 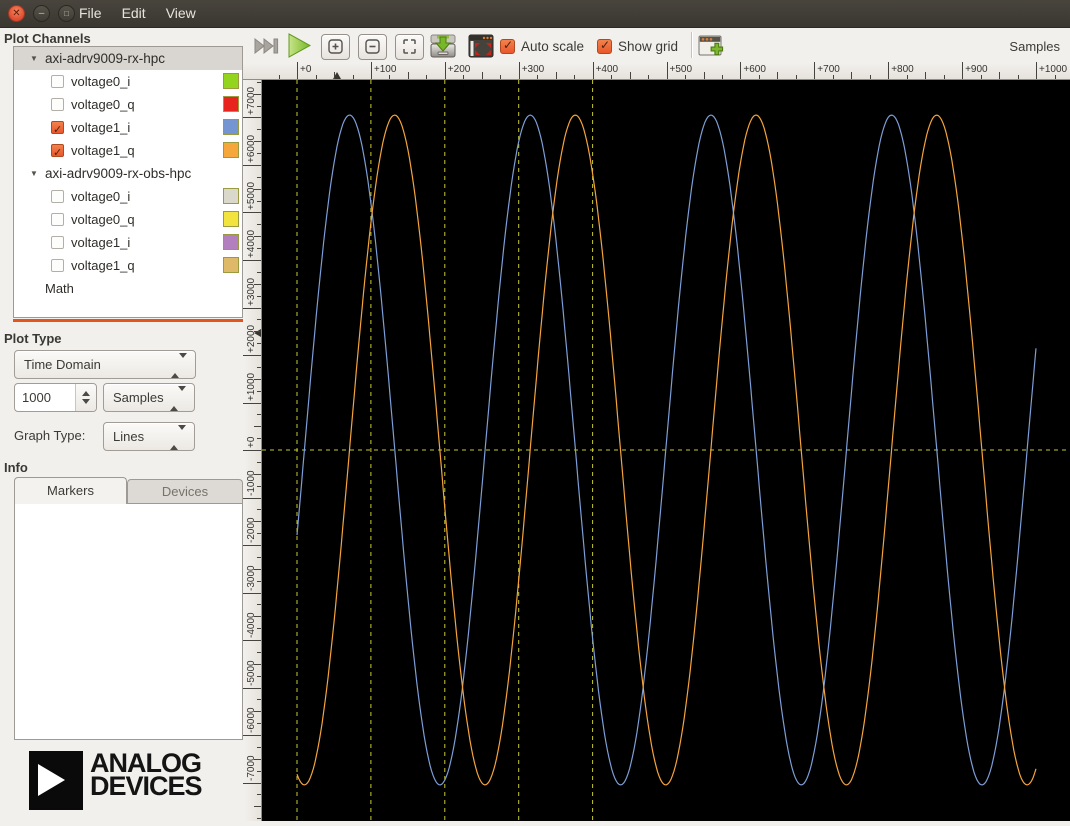 What do you see at coordinates (70, 490) in the screenshot?
I see `tab-markers: Markers` at bounding box center [70, 490].